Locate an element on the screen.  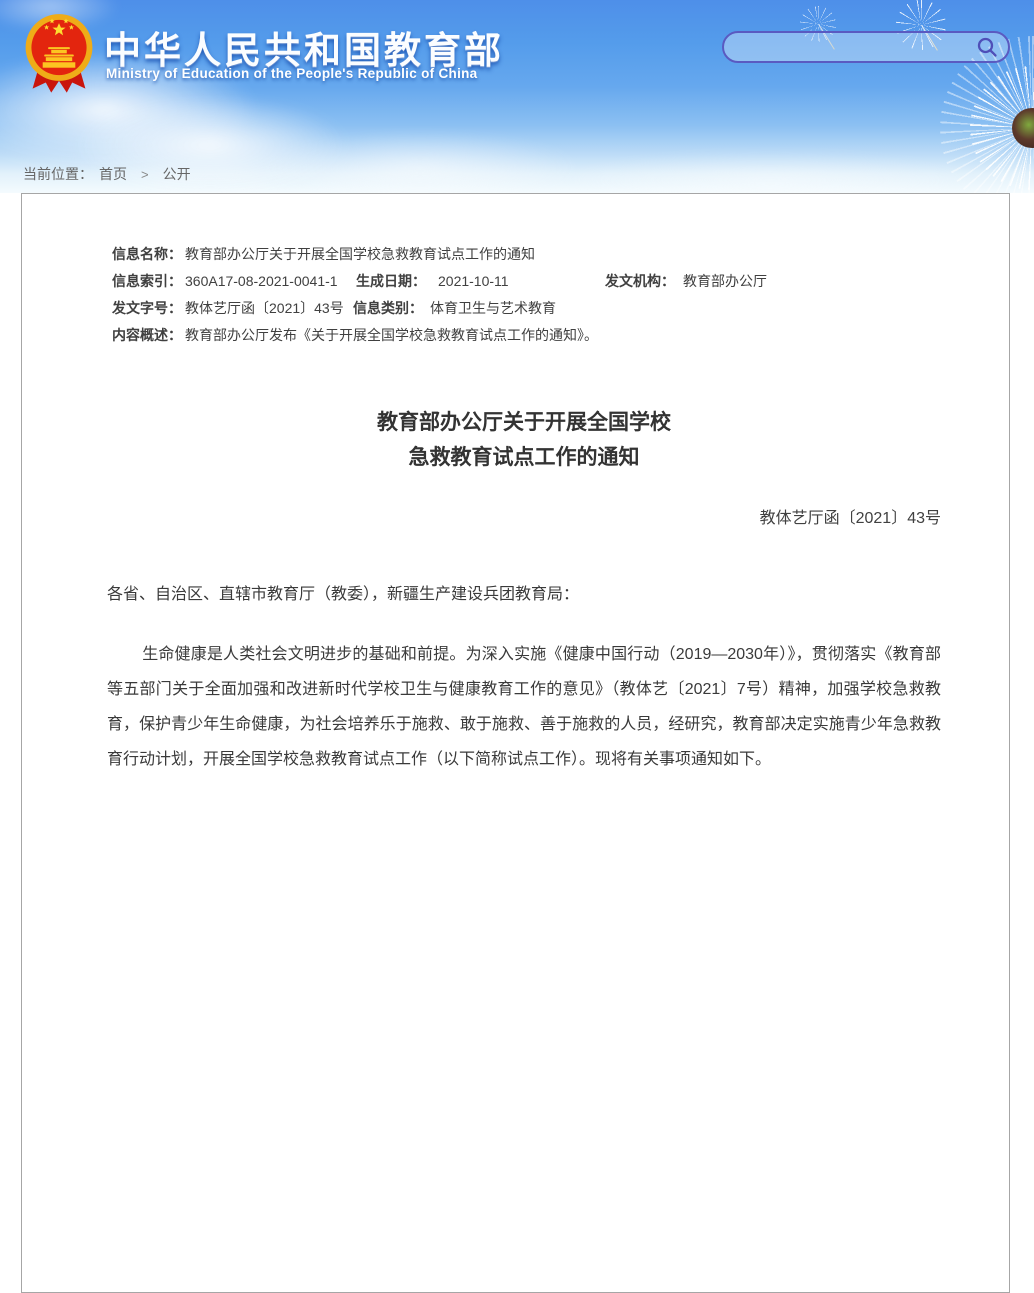
meta-row-docno-type: 发文字号： 教体艺厅函〔2021〕43号 信息类别： 体育卫生与艺术教育 is located at coordinates (526, 308).